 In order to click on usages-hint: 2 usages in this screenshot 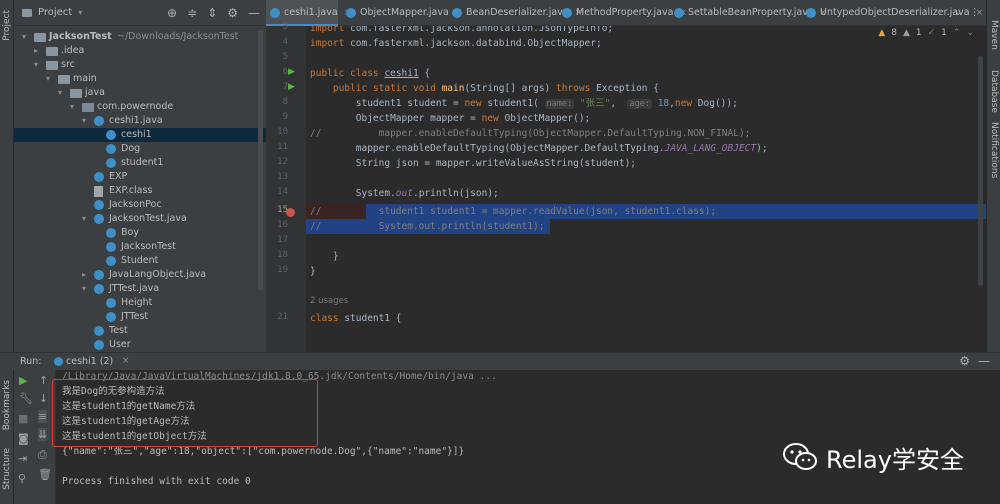, I will do `click(329, 301)`.